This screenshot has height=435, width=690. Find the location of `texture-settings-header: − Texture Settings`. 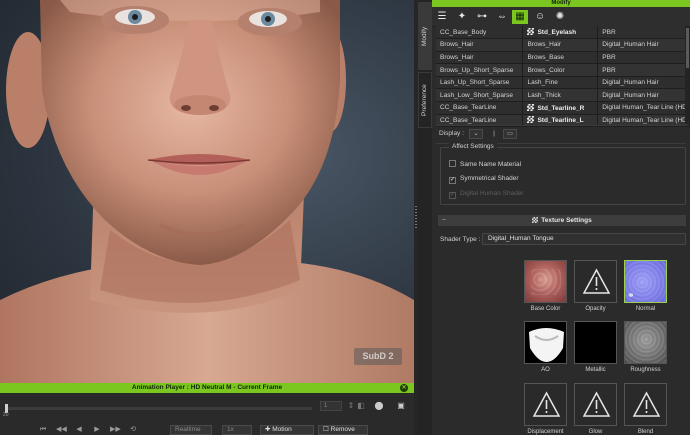

texture-settings-header: − Texture Settings is located at coordinates (562, 220).